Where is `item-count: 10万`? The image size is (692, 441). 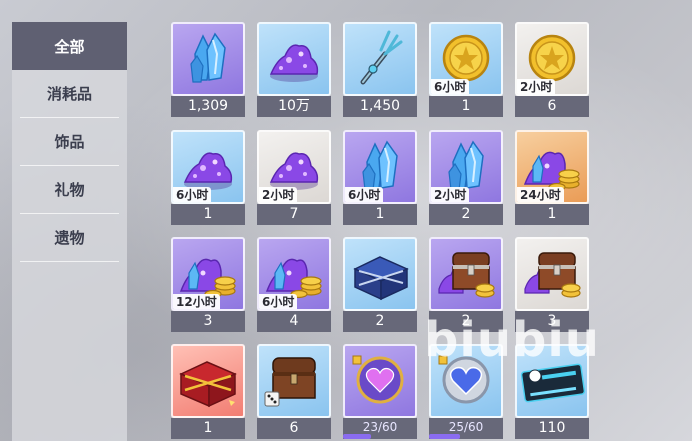 item-count: 10万 is located at coordinates (294, 106).